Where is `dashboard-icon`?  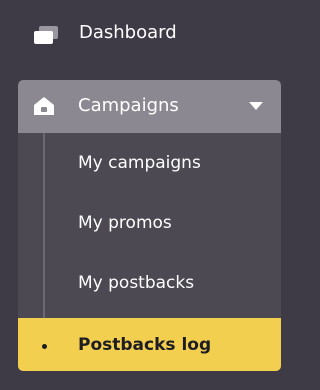 dashboard-icon is located at coordinates (46, 35).